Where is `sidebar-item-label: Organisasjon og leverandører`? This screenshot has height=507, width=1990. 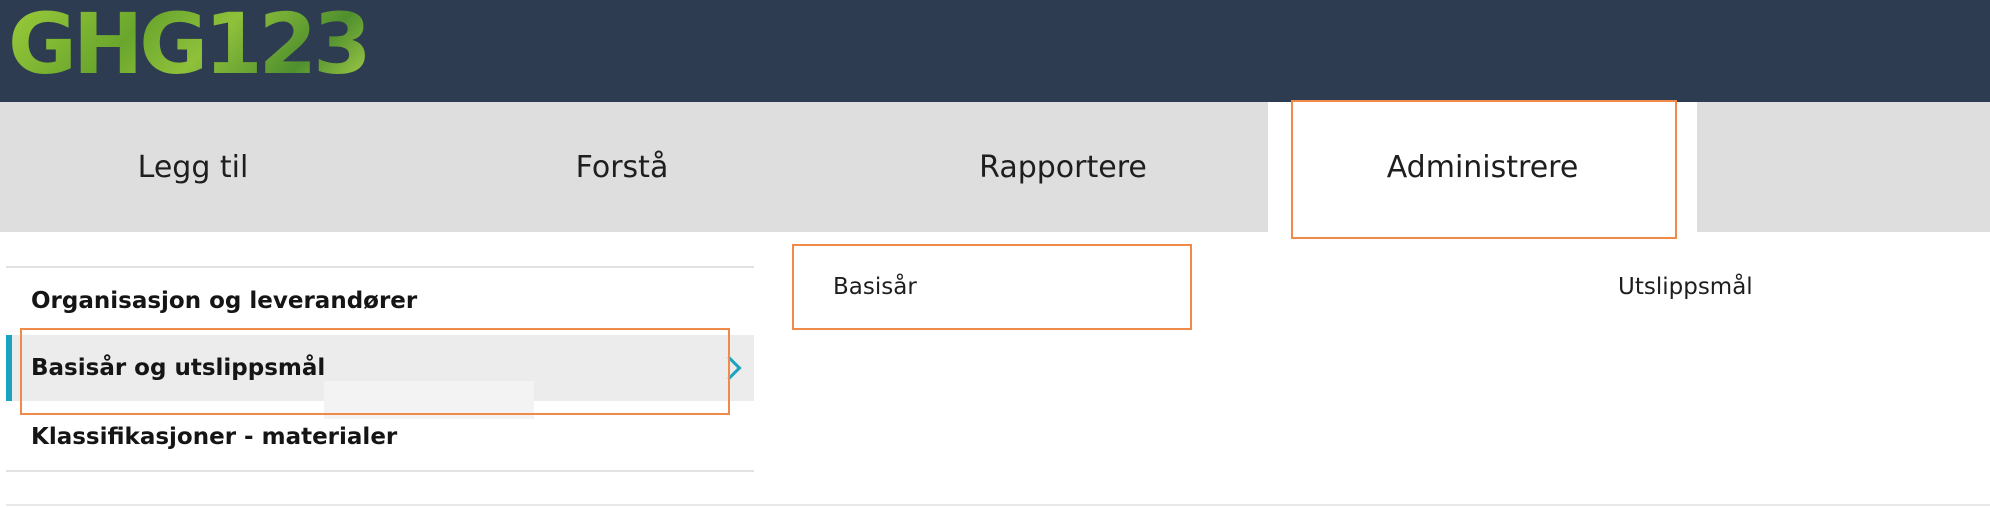 sidebar-item-label: Organisasjon og leverandører is located at coordinates (224, 301).